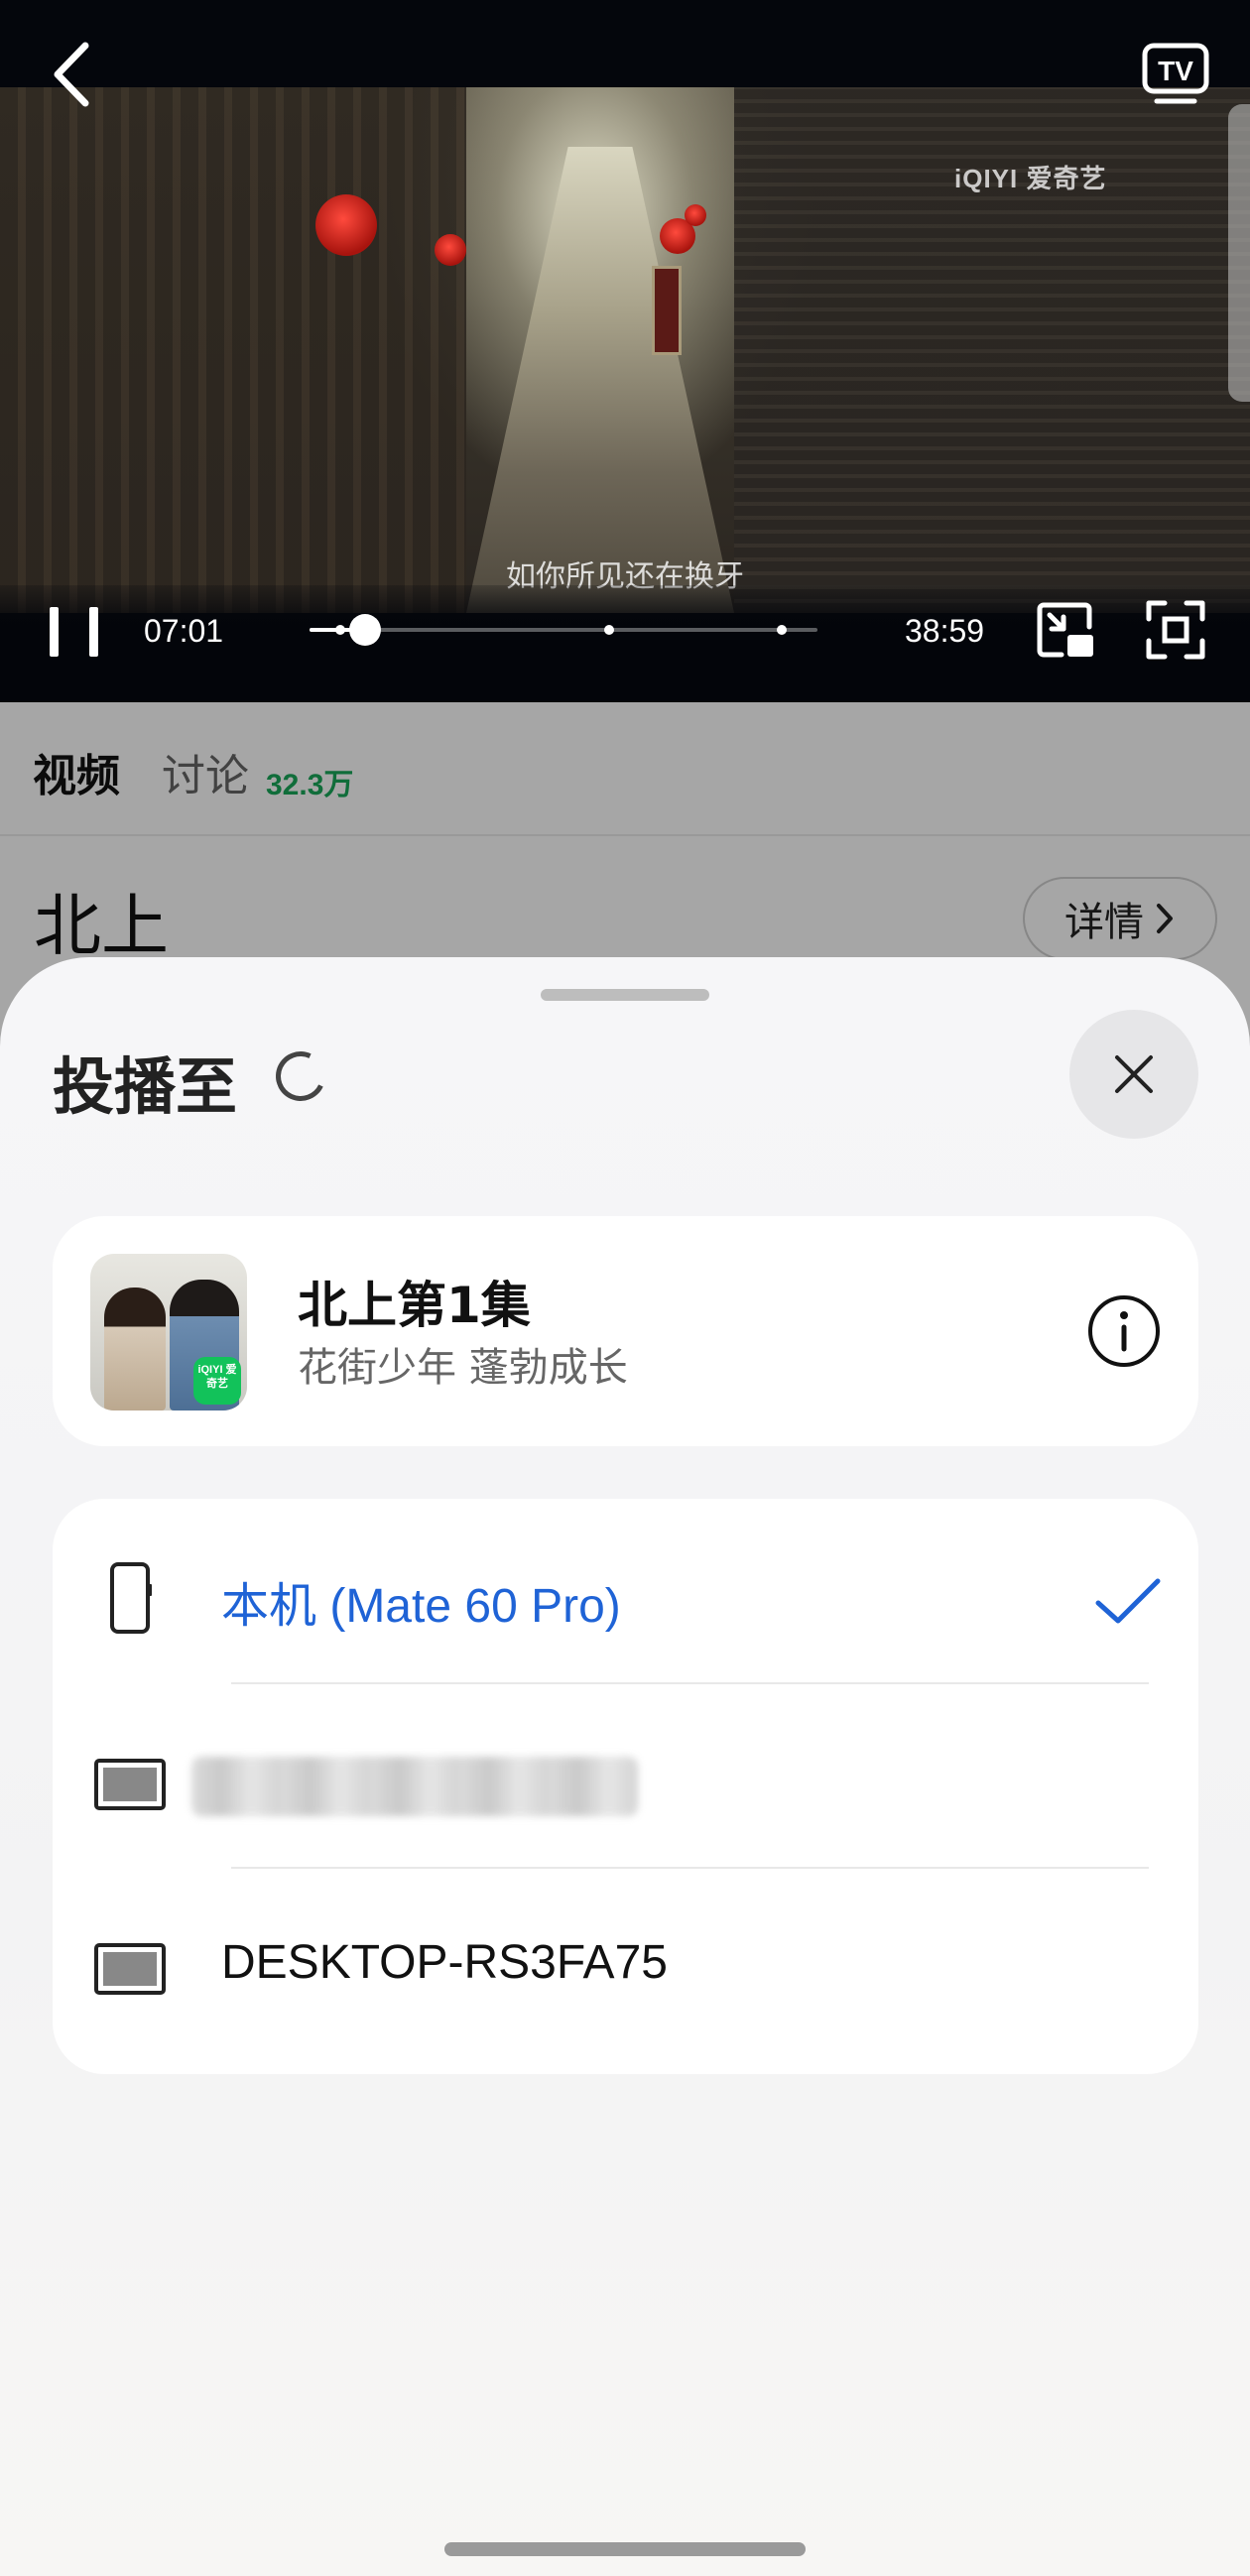 The width and height of the screenshot is (1250, 2576). I want to click on check-icon, so click(1128, 1601).